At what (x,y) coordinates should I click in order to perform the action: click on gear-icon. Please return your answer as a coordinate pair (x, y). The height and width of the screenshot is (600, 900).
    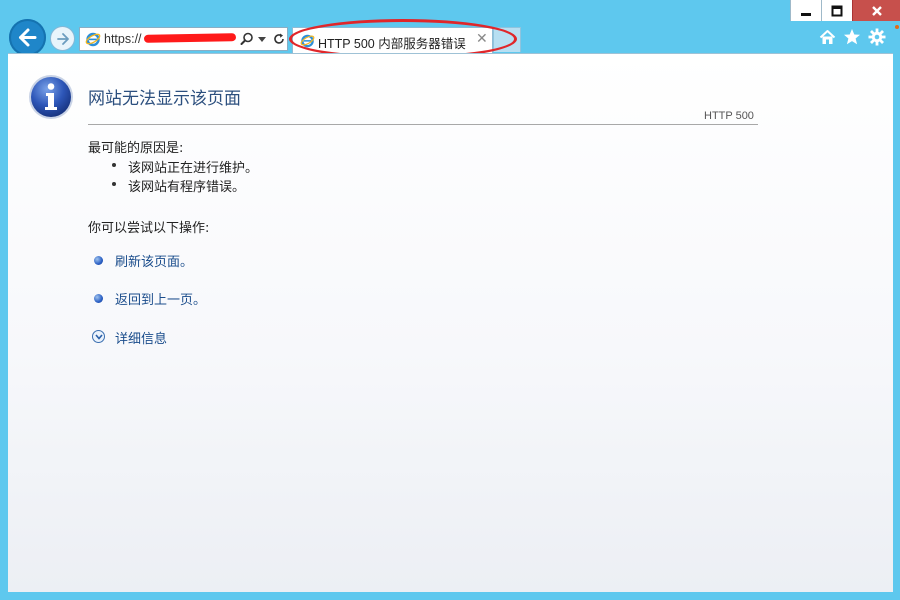
    Looking at the image, I should click on (877, 37).